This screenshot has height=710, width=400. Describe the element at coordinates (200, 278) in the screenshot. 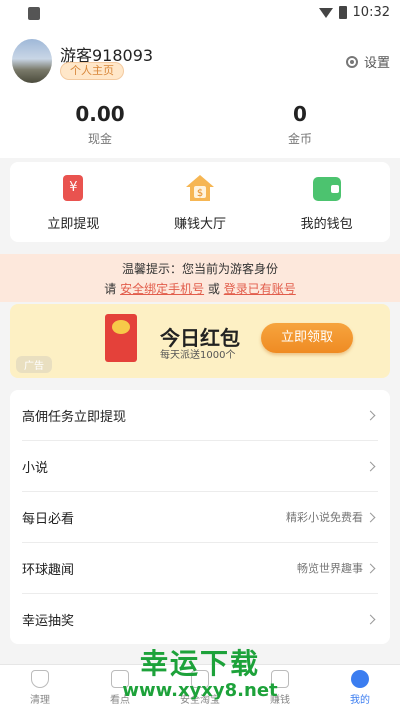

I see `guest-notice: 温馨提示：您当前为游客身份 请 安全绑定手机号 或 登录已有账号` at that location.